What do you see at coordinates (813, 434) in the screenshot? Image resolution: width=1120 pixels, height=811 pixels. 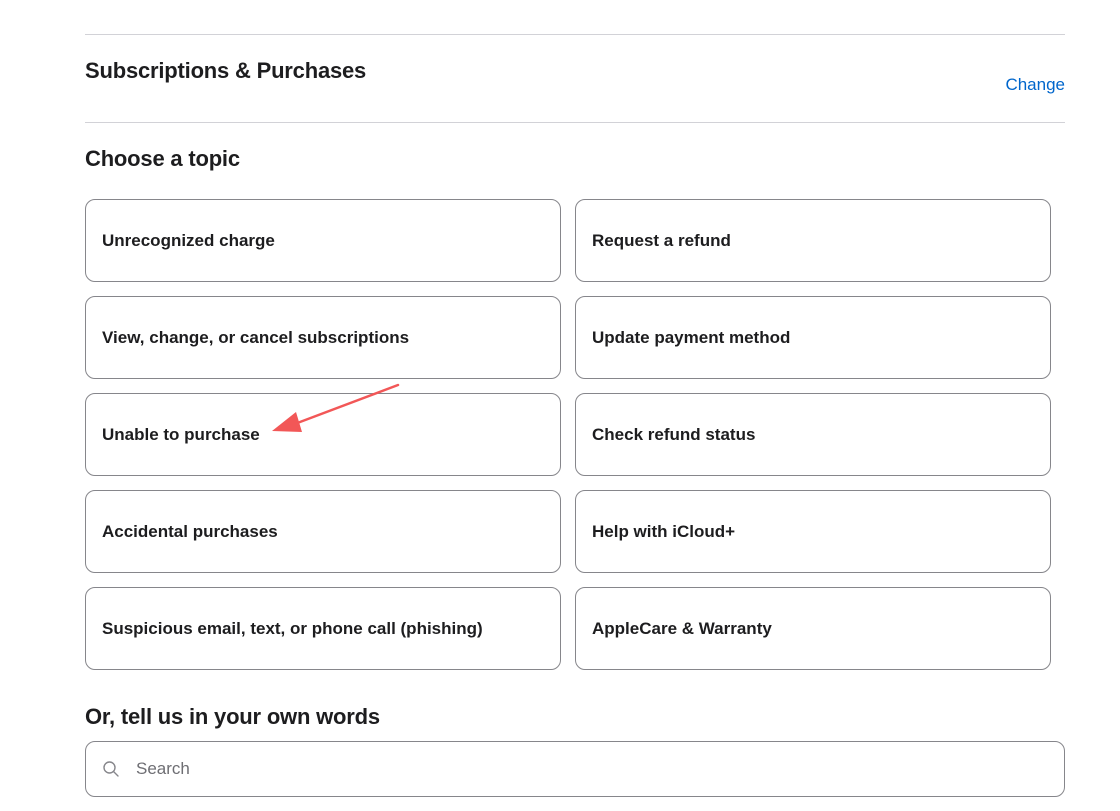 I see `topic-card-check-refund-status: Check refund status` at bounding box center [813, 434].